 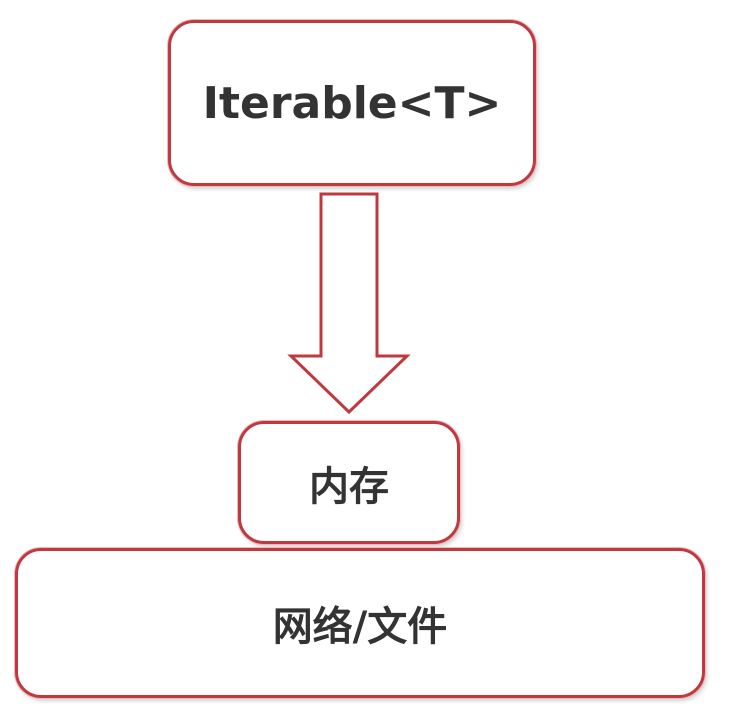 What do you see at coordinates (349, 303) in the screenshot?
I see `down-arrow-shape` at bounding box center [349, 303].